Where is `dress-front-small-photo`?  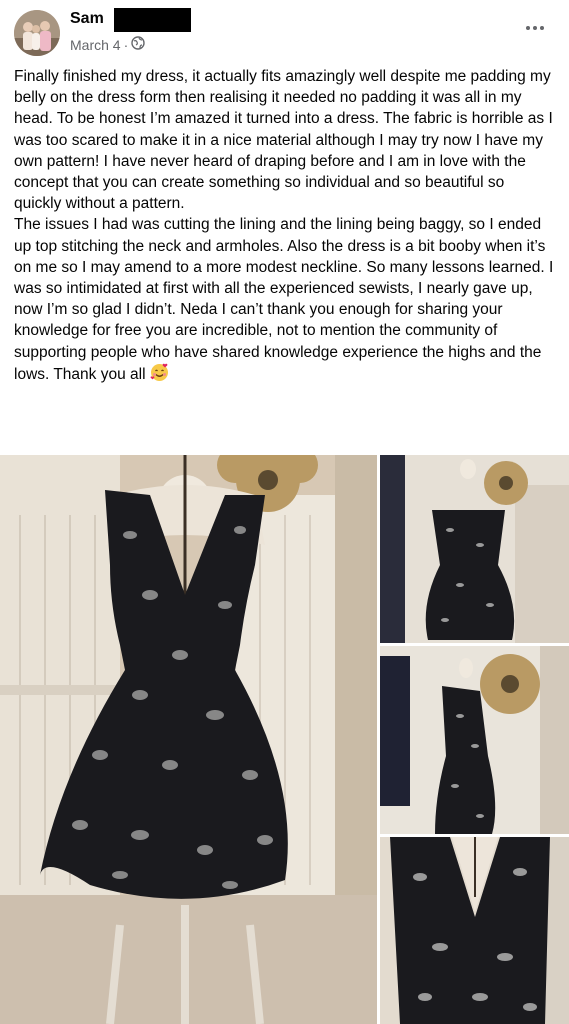
dress-front-small-photo is located at coordinates (474, 549).